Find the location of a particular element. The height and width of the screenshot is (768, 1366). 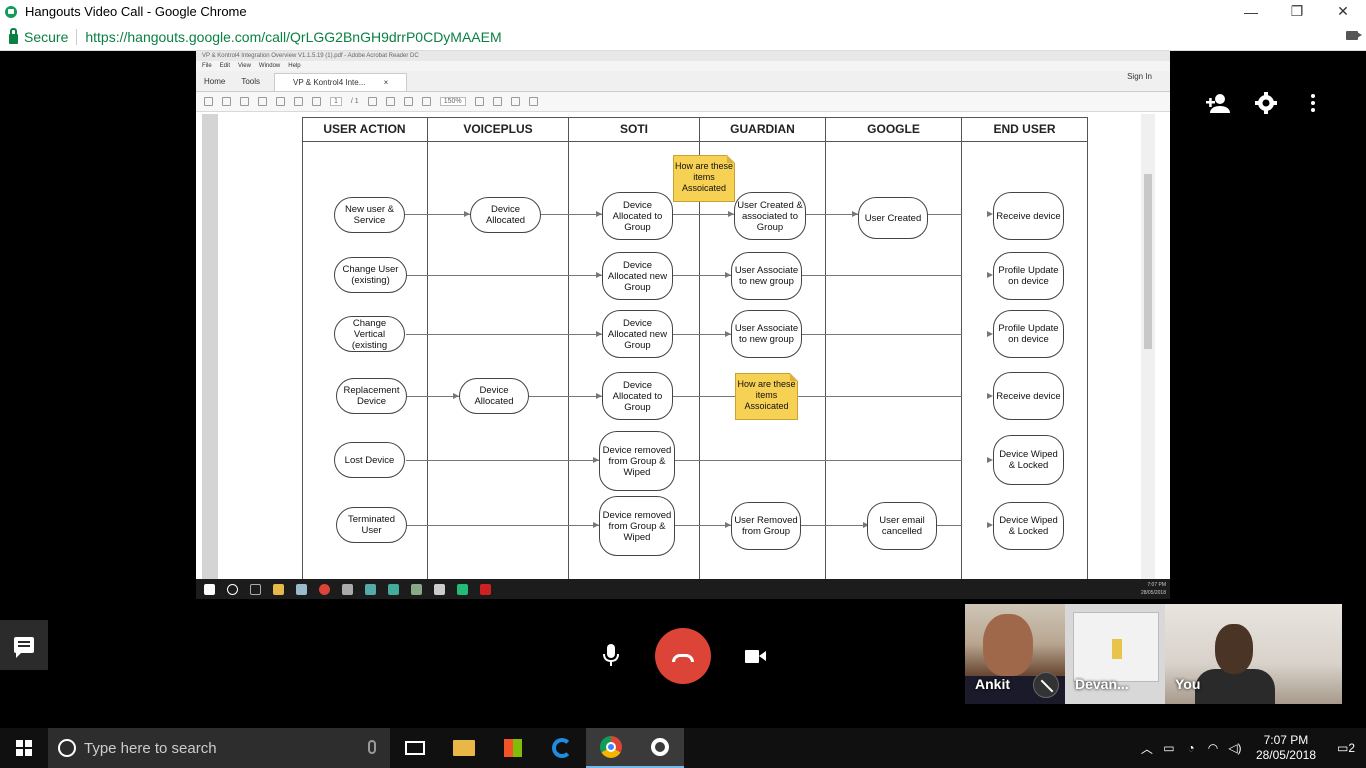

node-end-user: Receive device is located at coordinates (1028, 216).